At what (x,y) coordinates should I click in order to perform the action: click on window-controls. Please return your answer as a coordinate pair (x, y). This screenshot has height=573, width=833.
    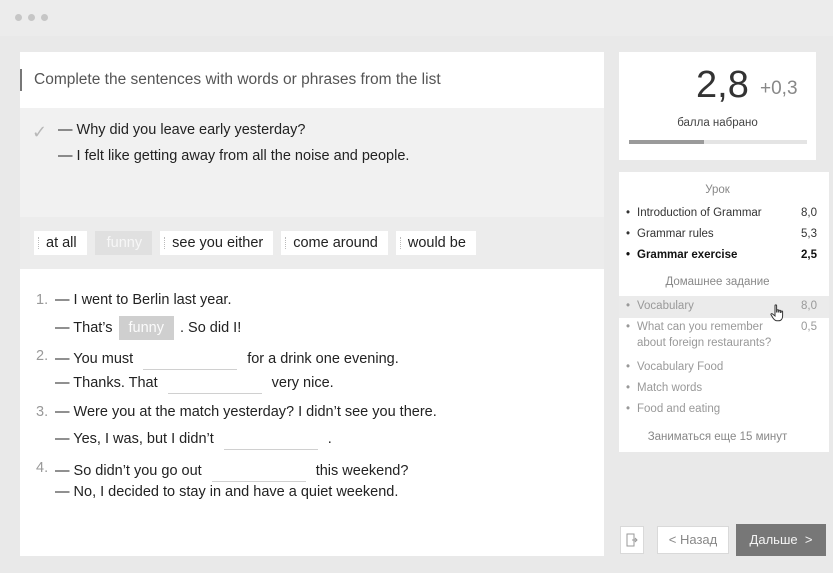
    Looking at the image, I should click on (31, 17).